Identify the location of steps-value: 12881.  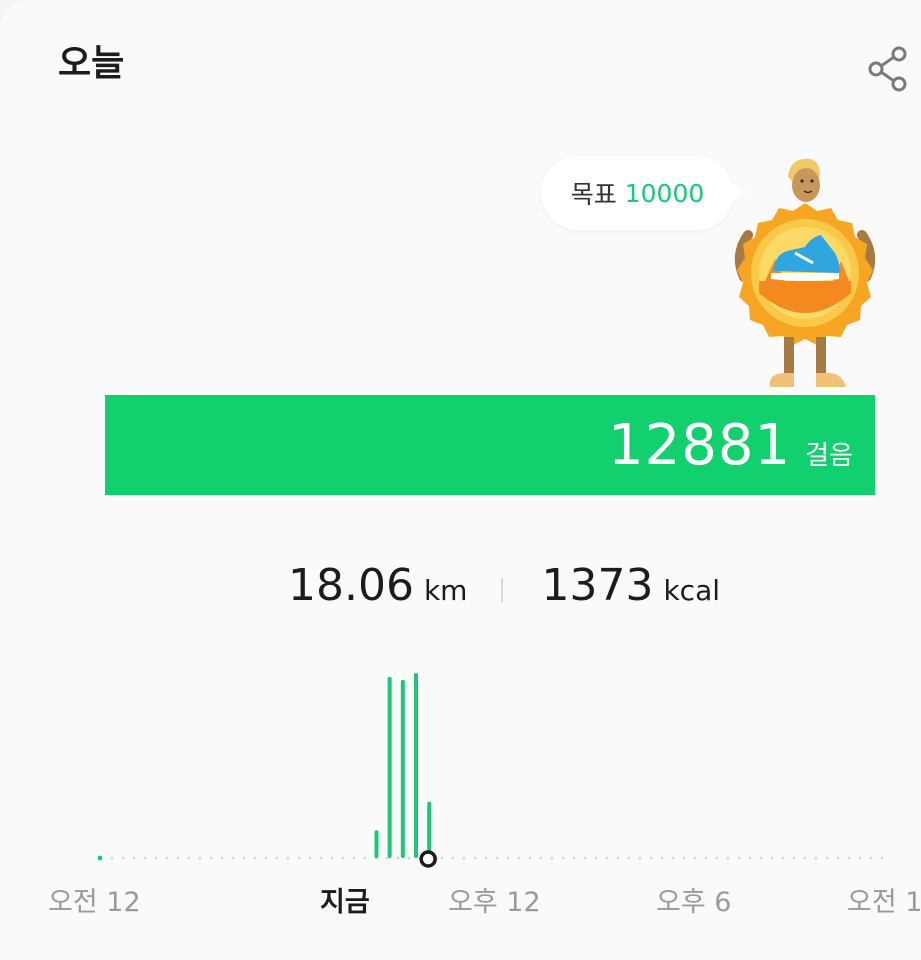
(700, 445).